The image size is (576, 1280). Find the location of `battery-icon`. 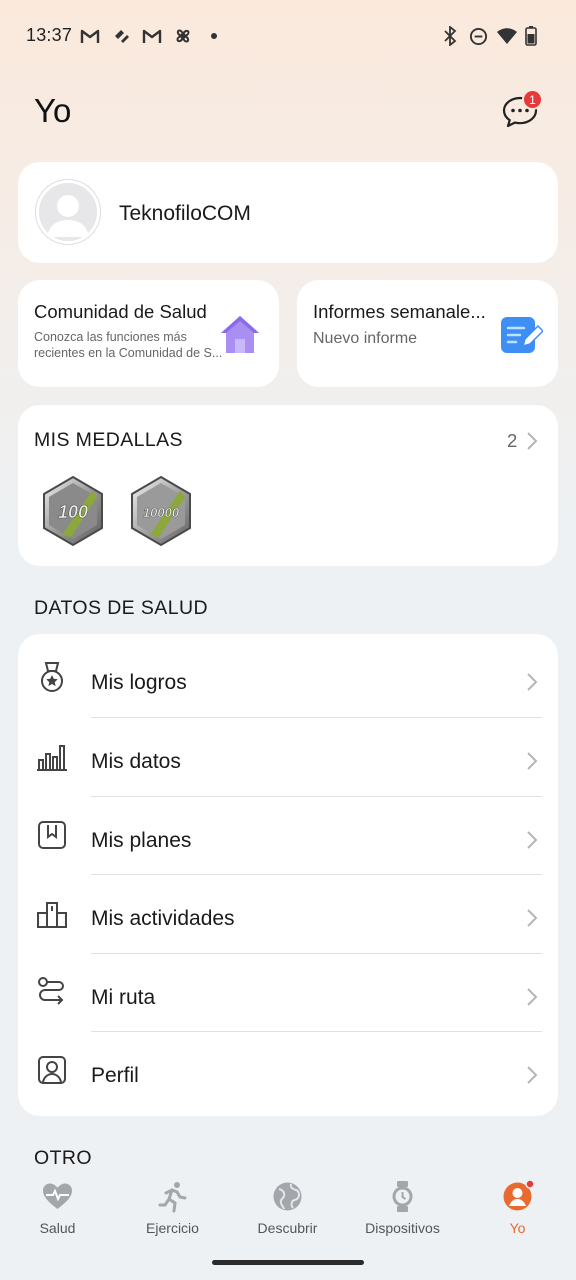

battery-icon is located at coordinates (531, 36).